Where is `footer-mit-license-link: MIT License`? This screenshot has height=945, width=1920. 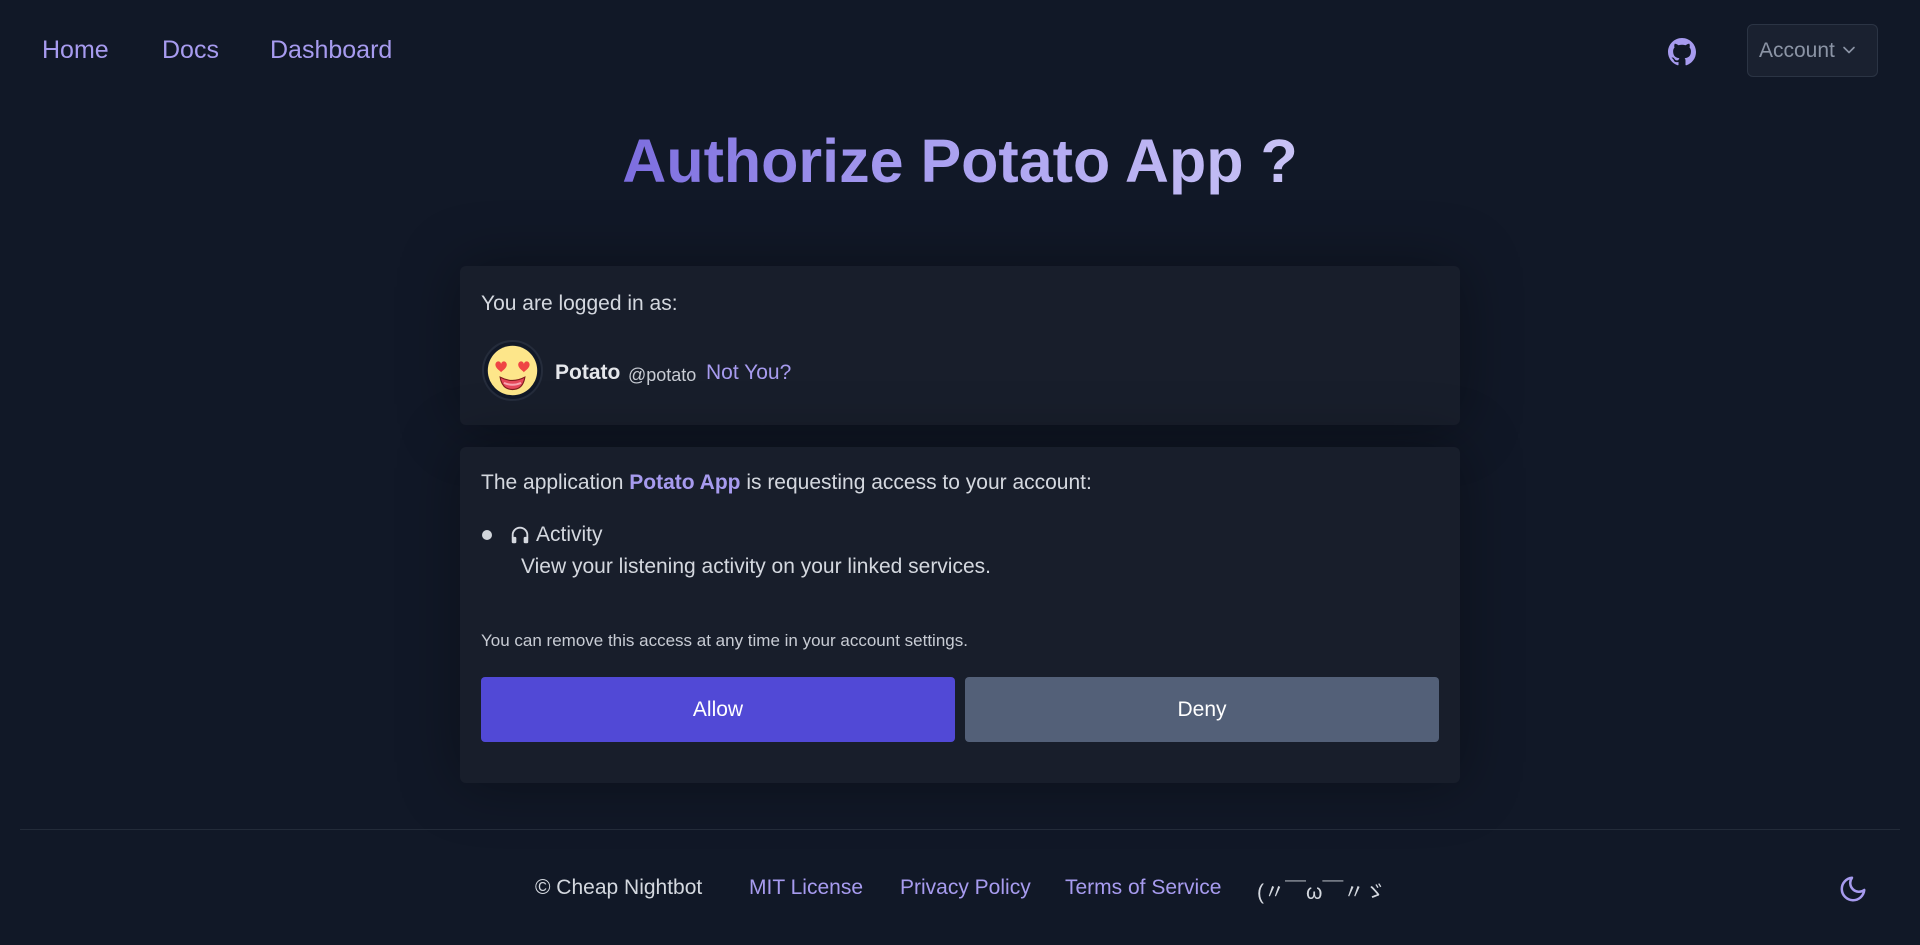
footer-mit-license-link: MIT License is located at coordinates (806, 888).